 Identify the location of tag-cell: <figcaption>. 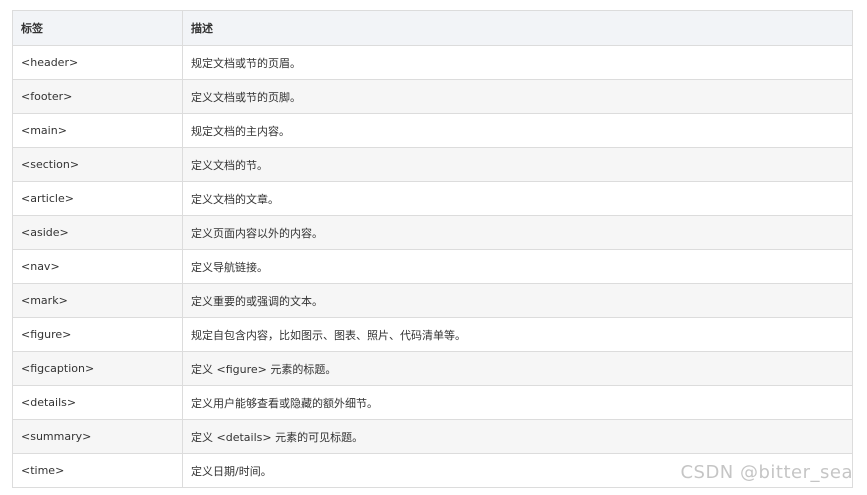
(97, 368).